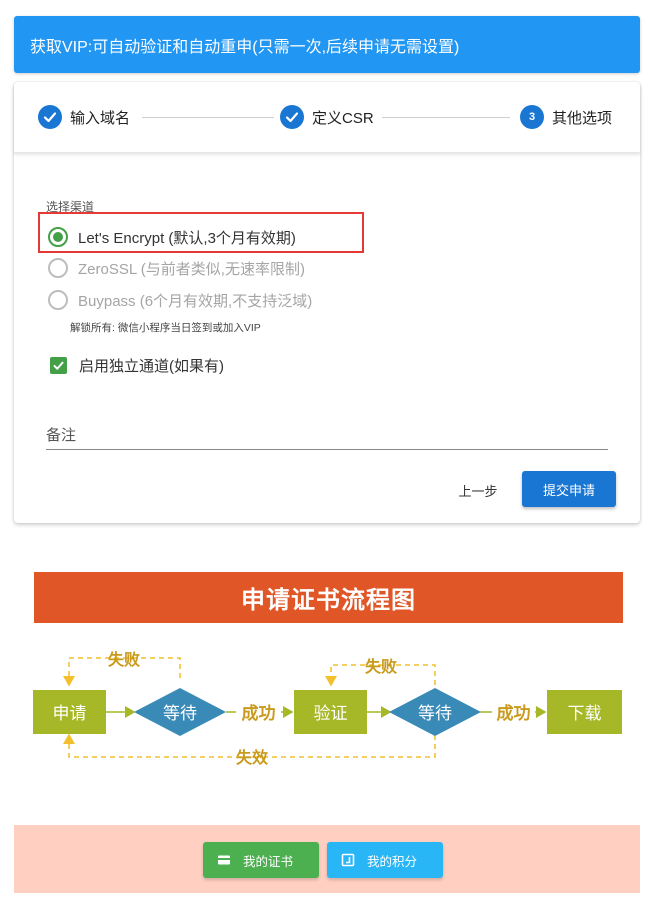 This screenshot has height=903, width=665. Describe the element at coordinates (224, 860) in the screenshot. I see `card-icon` at that location.